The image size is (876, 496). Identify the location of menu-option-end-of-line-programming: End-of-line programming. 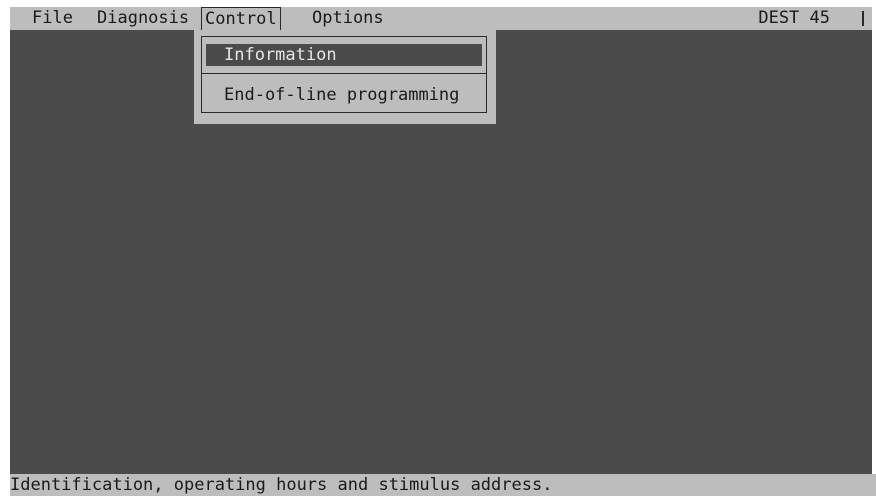
(344, 95).